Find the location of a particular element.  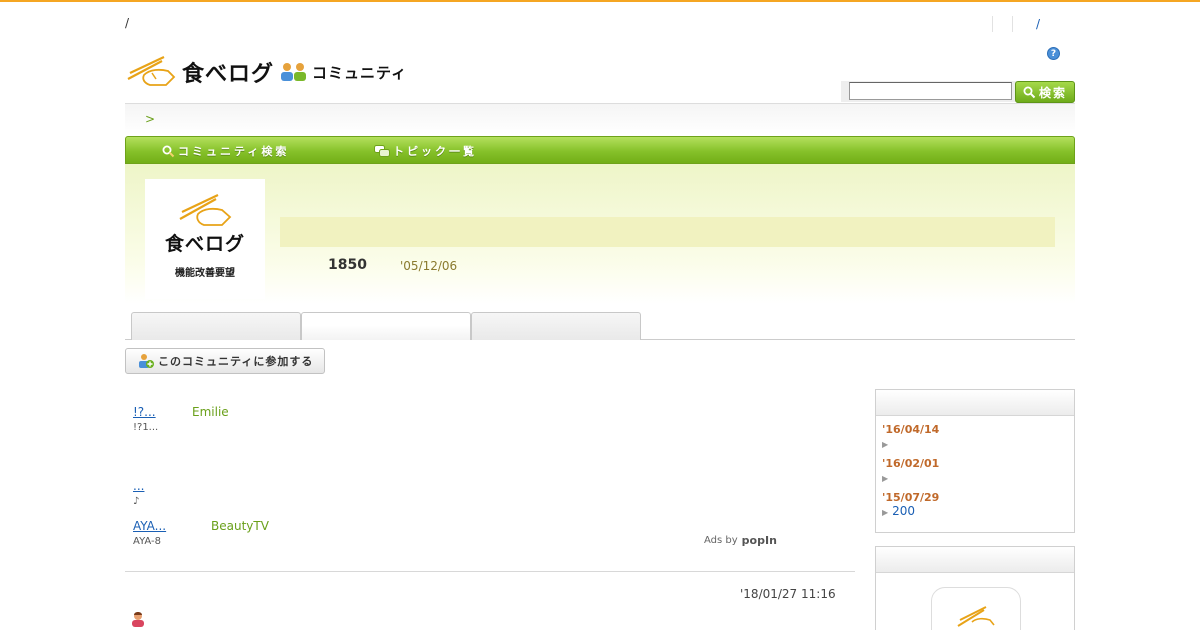

user-avatar-icon is located at coordinates (138, 619).